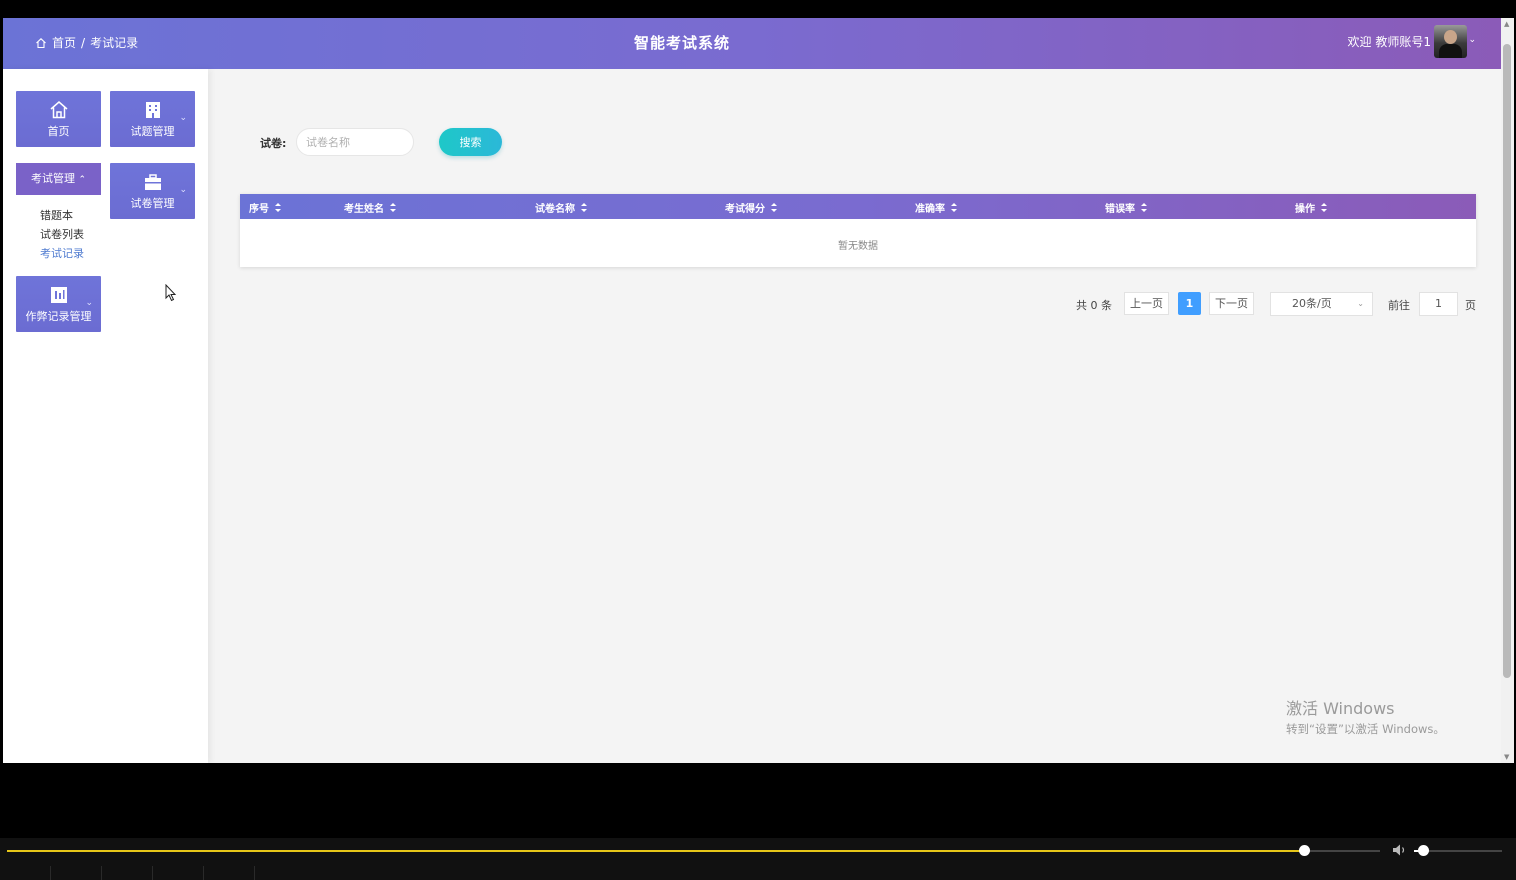 The height and width of the screenshot is (880, 1516). What do you see at coordinates (1340, 708) in the screenshot?
I see `watermark-line1: 激活 Windows` at bounding box center [1340, 708].